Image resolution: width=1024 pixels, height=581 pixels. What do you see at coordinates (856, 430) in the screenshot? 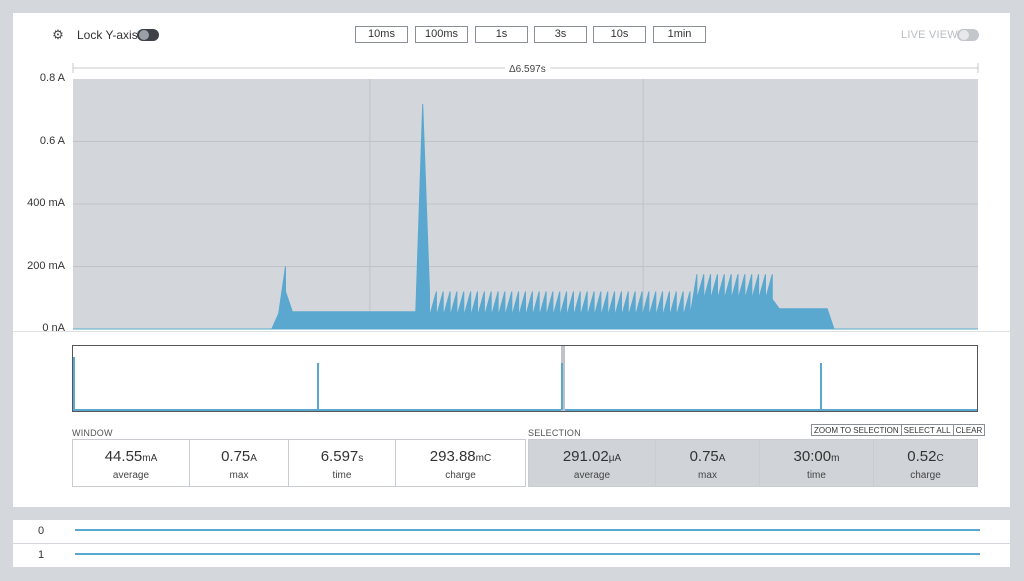
I see `zoom-to-selection-button: ZOOM TO SELECTION` at bounding box center [856, 430].